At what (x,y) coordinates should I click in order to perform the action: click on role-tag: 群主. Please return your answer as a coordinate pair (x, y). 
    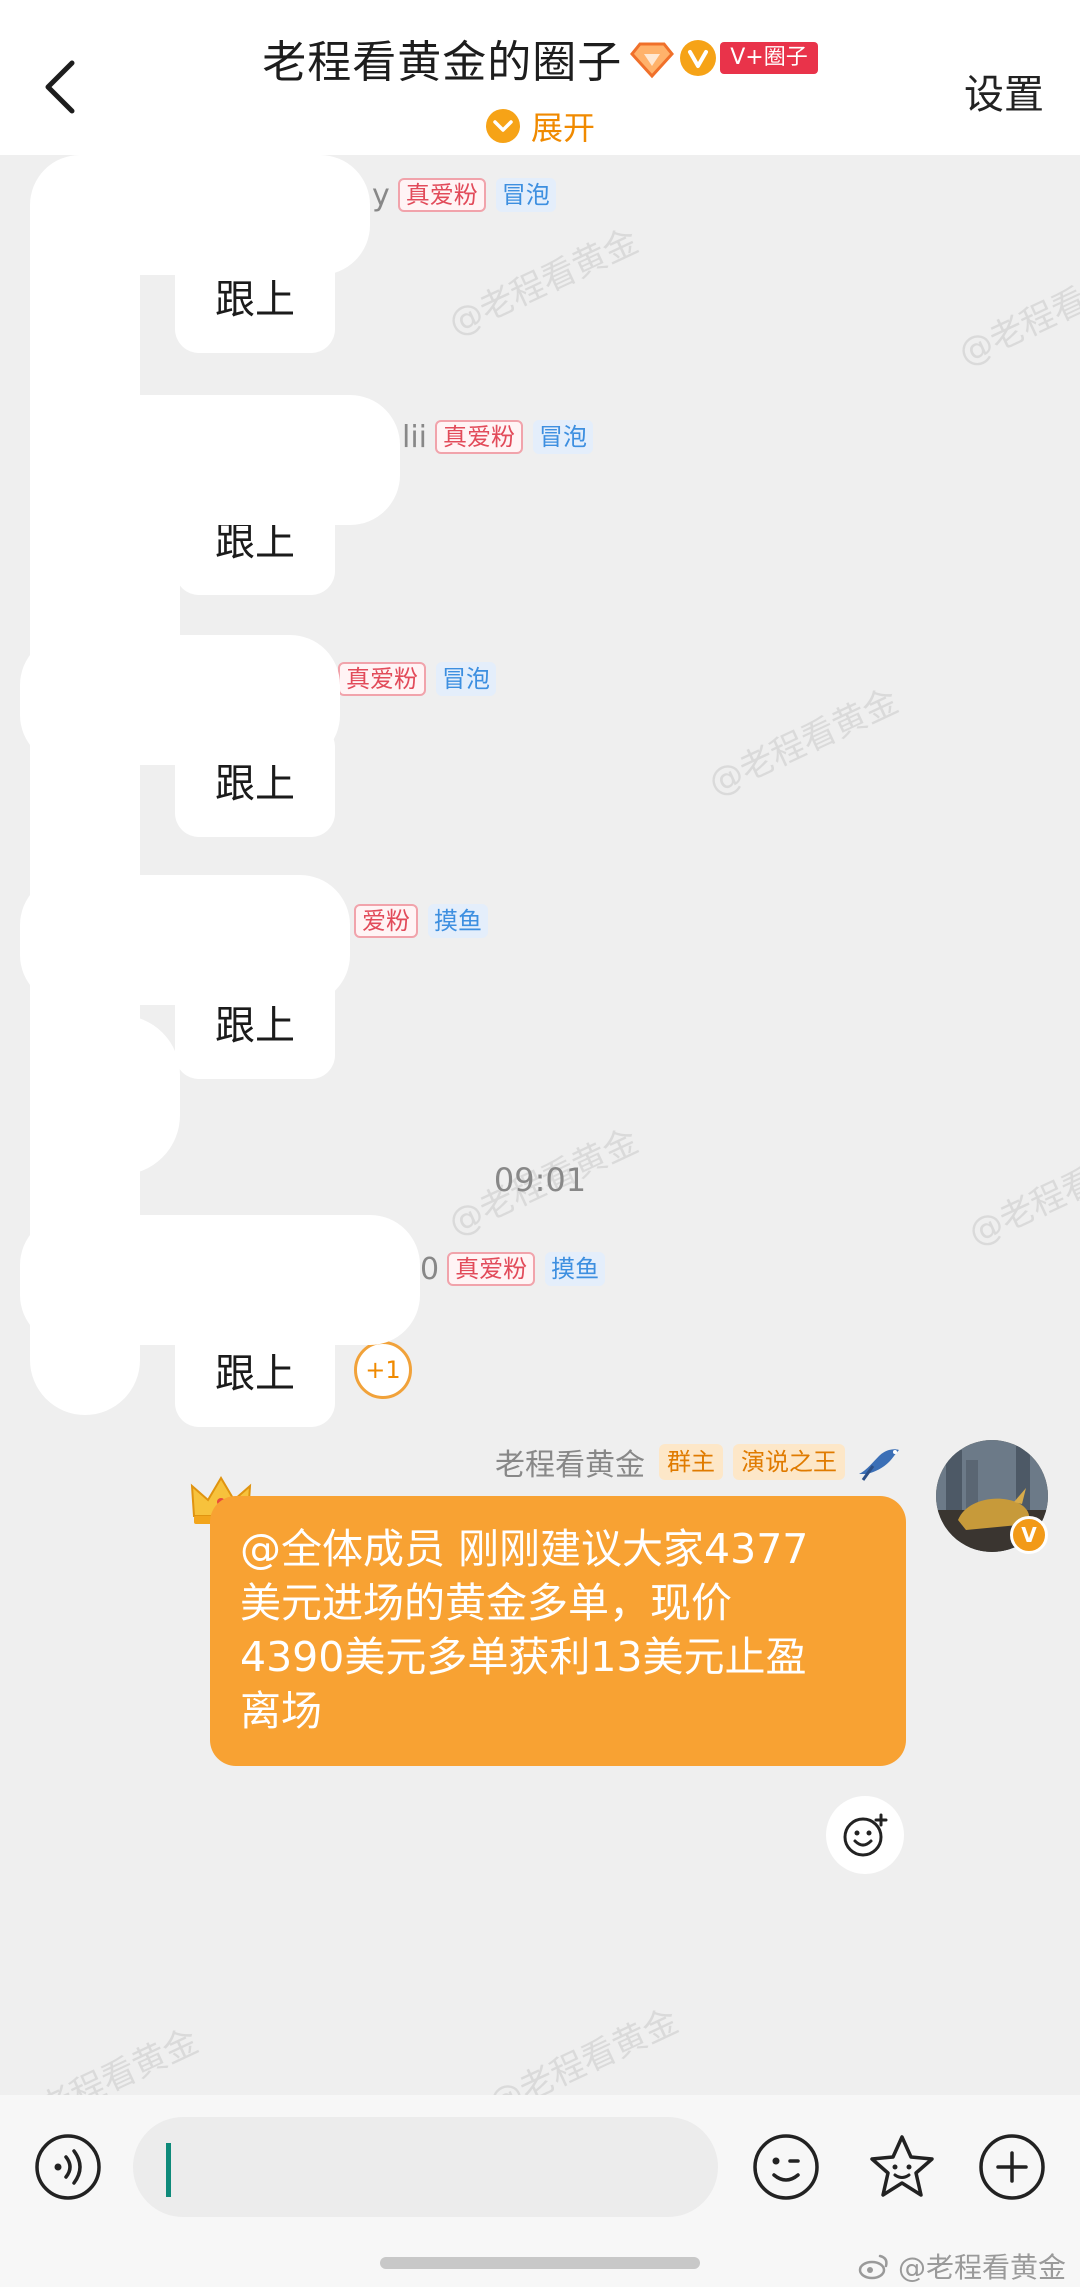
    Looking at the image, I should click on (691, 1462).